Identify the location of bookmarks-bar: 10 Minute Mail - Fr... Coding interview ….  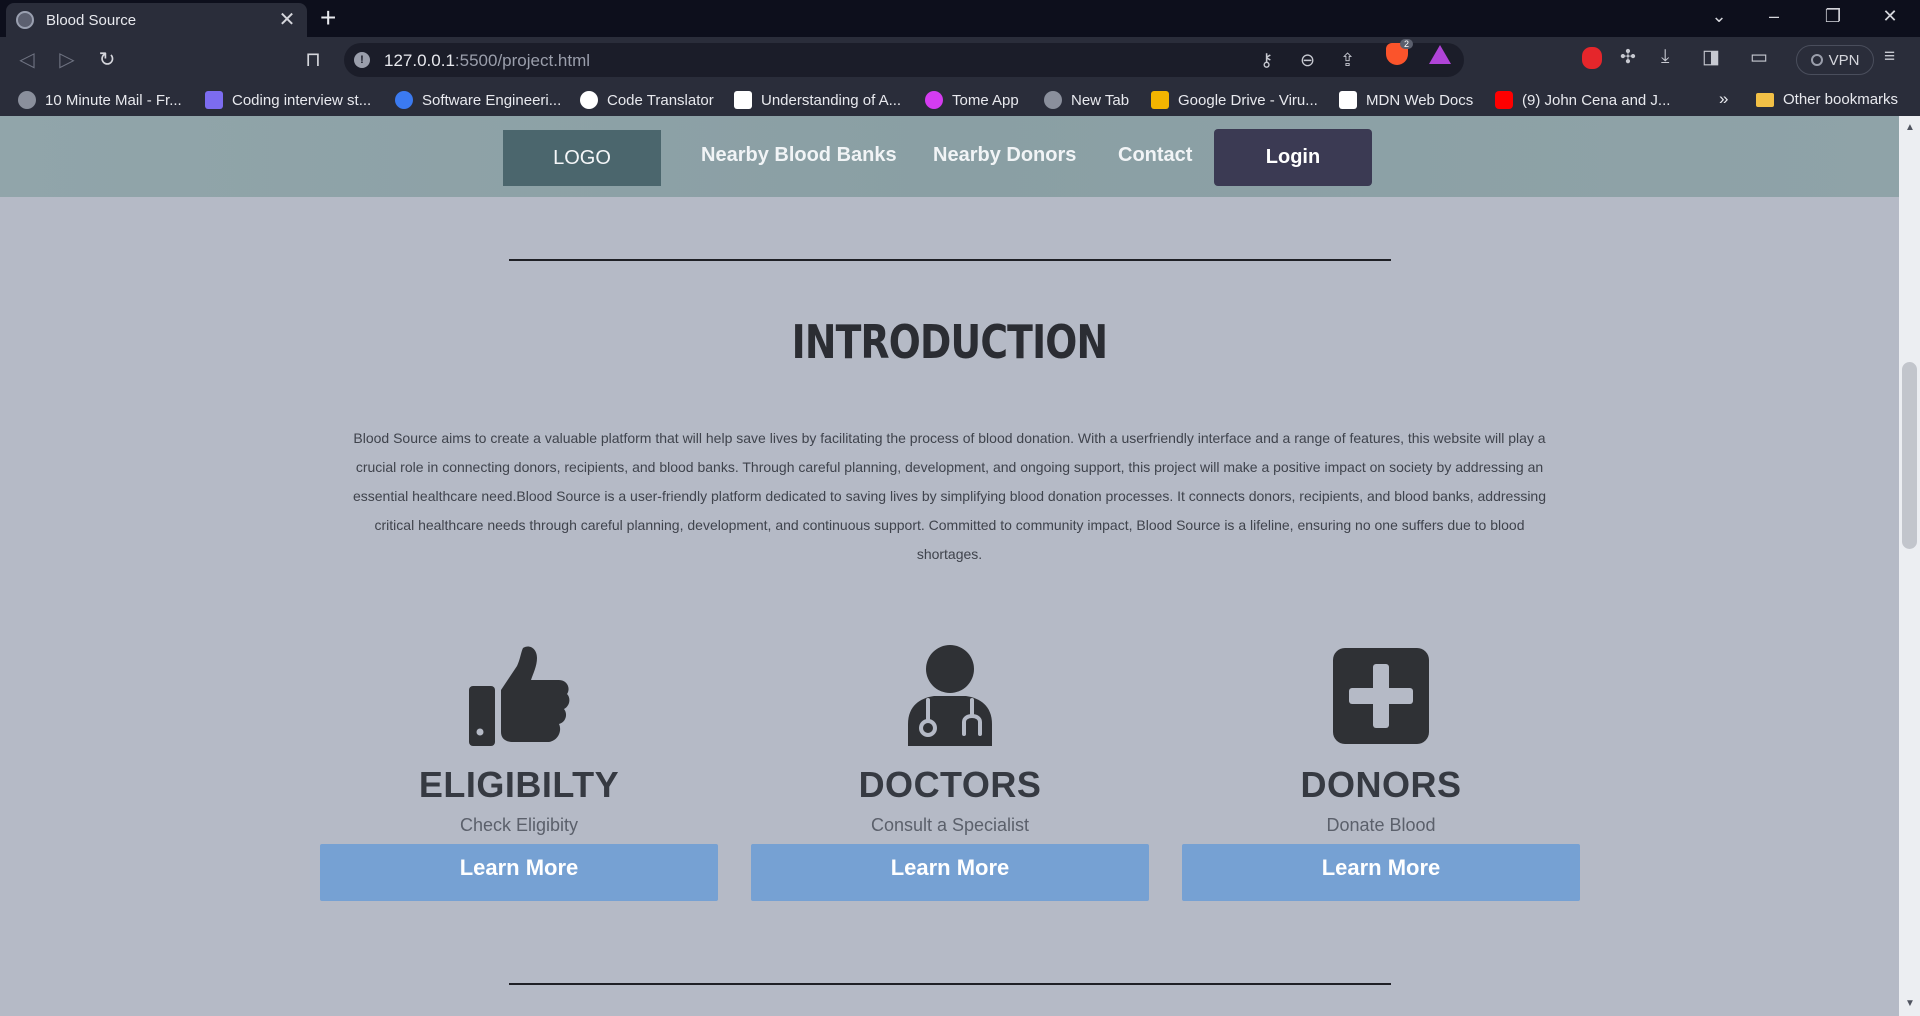
(960, 100).